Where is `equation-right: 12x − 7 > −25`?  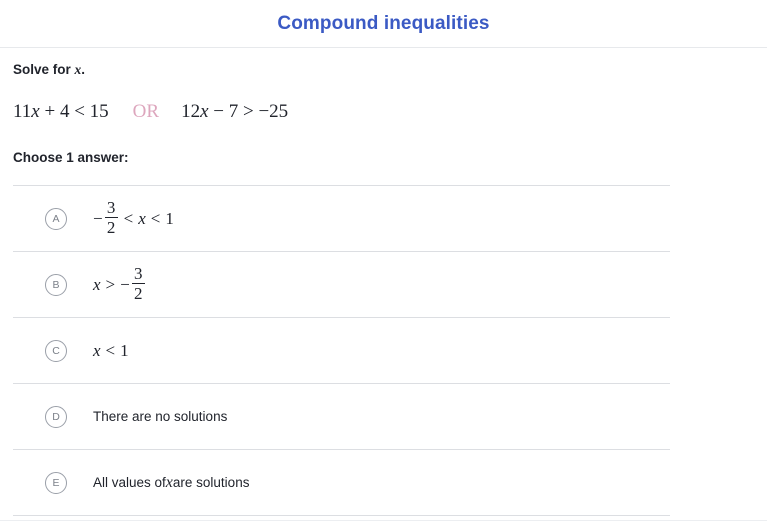 equation-right: 12x − 7 > −25 is located at coordinates (234, 112).